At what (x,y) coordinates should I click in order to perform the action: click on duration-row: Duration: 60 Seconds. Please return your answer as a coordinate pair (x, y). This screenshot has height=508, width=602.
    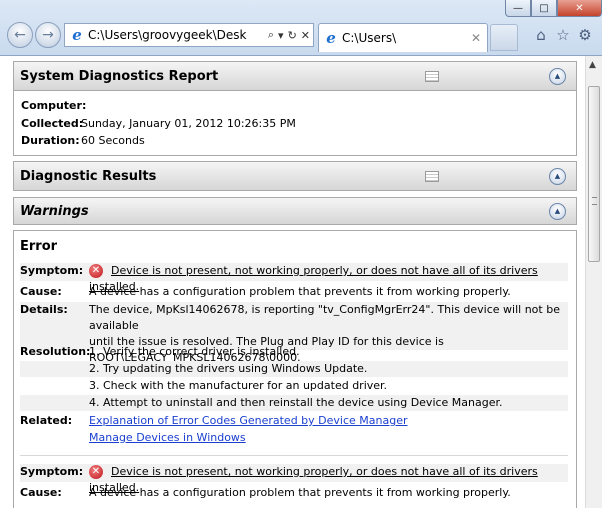
    Looking at the image, I should click on (83, 140).